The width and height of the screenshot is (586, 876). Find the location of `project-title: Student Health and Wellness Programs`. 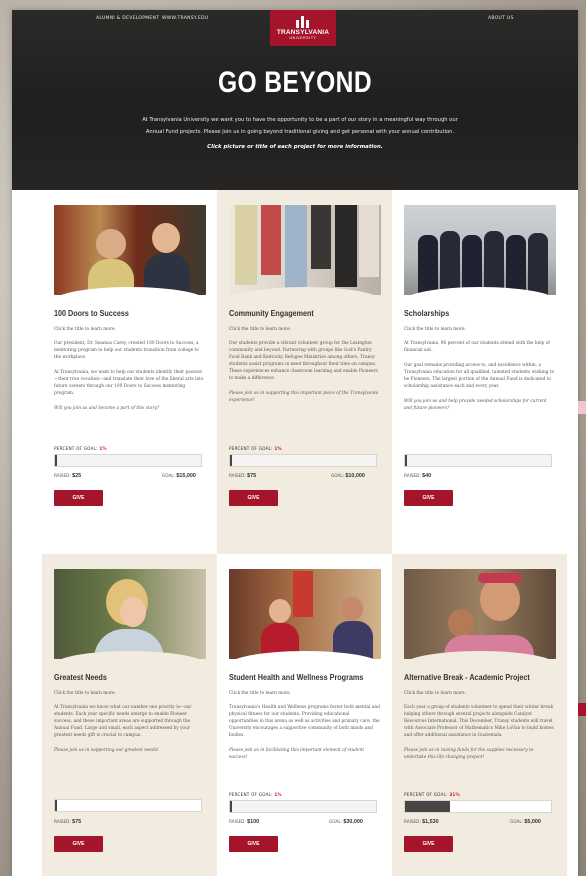

project-title: Student Health and Wellness Programs is located at coordinates (297, 677).